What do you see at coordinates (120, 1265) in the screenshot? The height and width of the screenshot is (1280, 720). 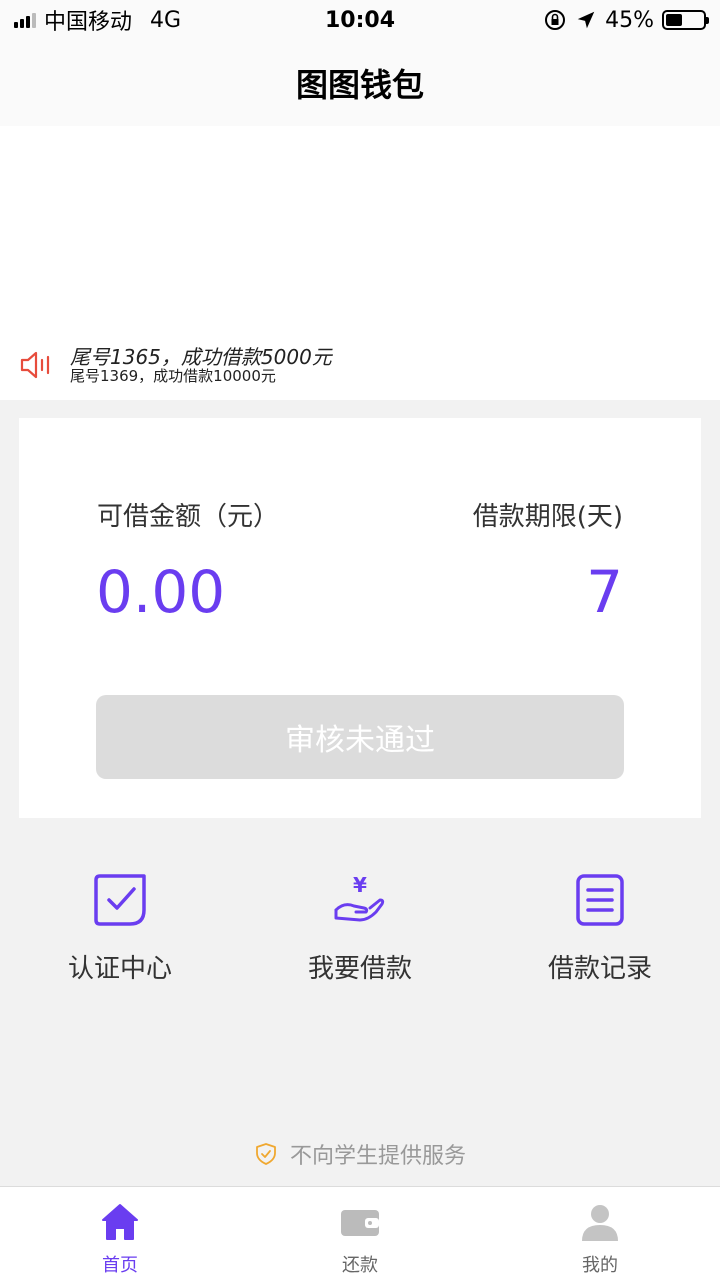 I see `tab-label: 首页` at bounding box center [120, 1265].